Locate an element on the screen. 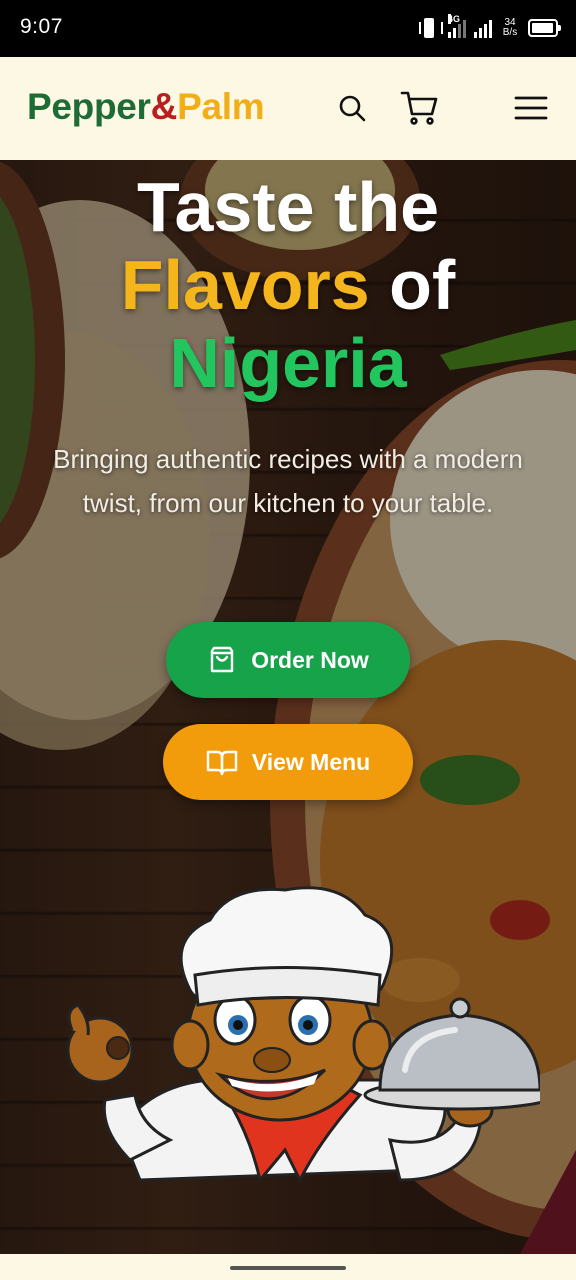  search-button is located at coordinates (352, 108).